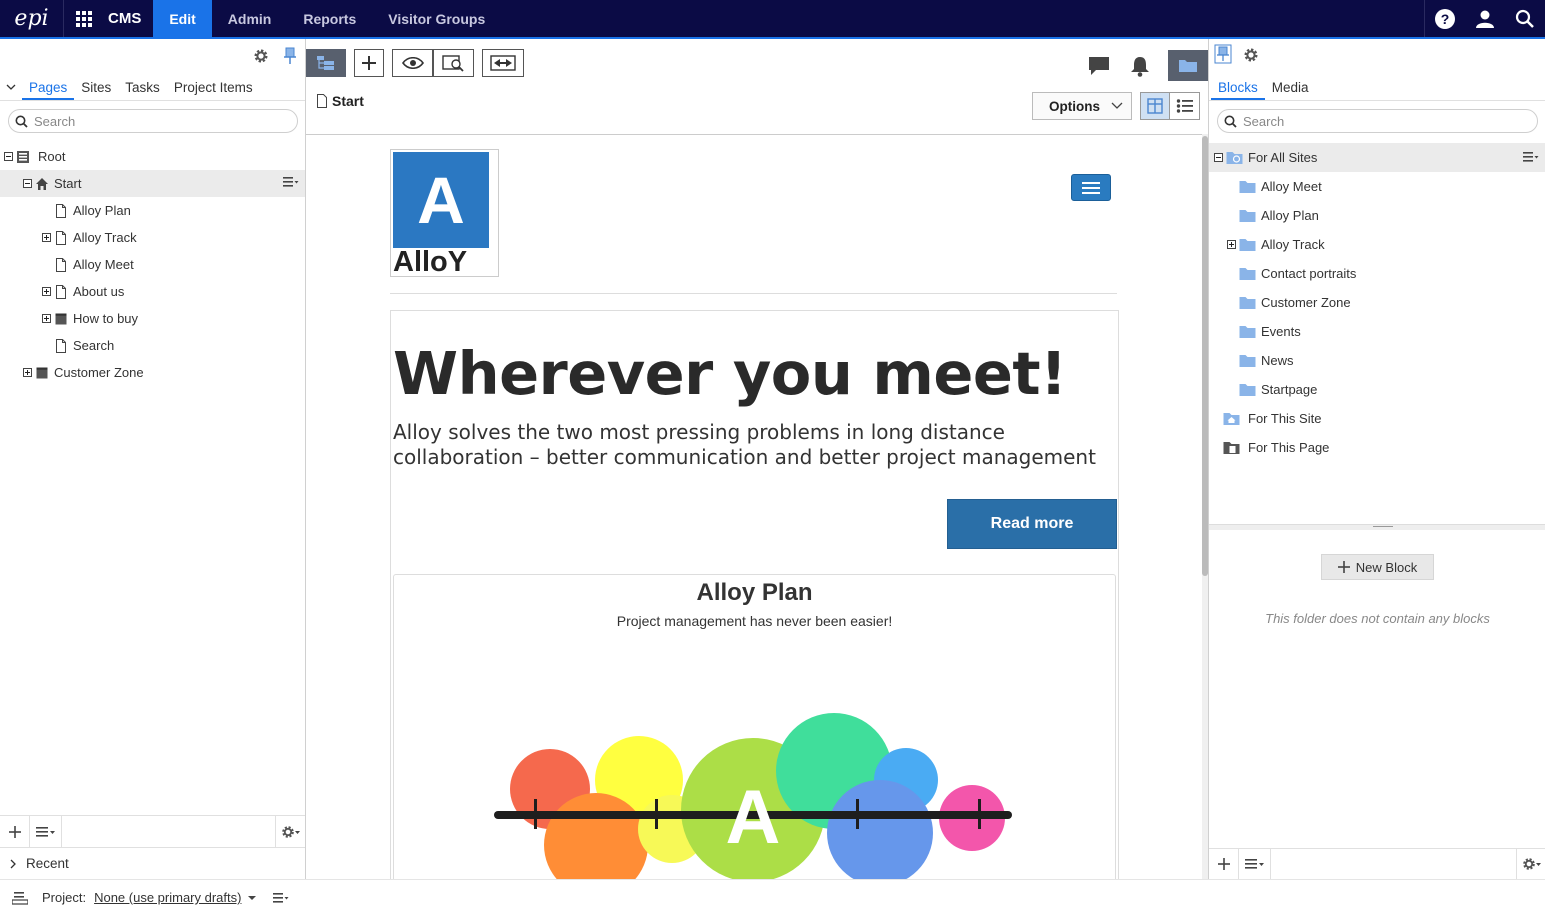 The width and height of the screenshot is (1545, 915). Describe the element at coordinates (730, 373) in the screenshot. I see `hero-heading: Wherever you meet!` at that location.